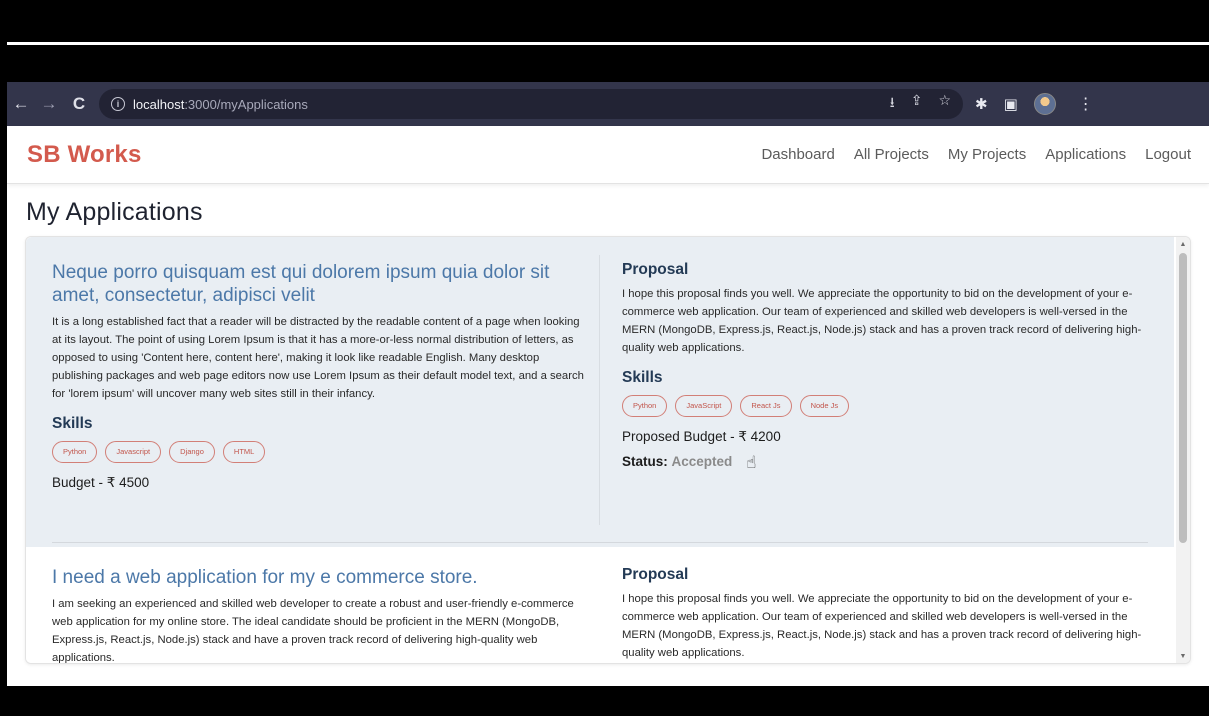  What do you see at coordinates (604, 701) in the screenshot?
I see `video-letterbox-bottom` at bounding box center [604, 701].